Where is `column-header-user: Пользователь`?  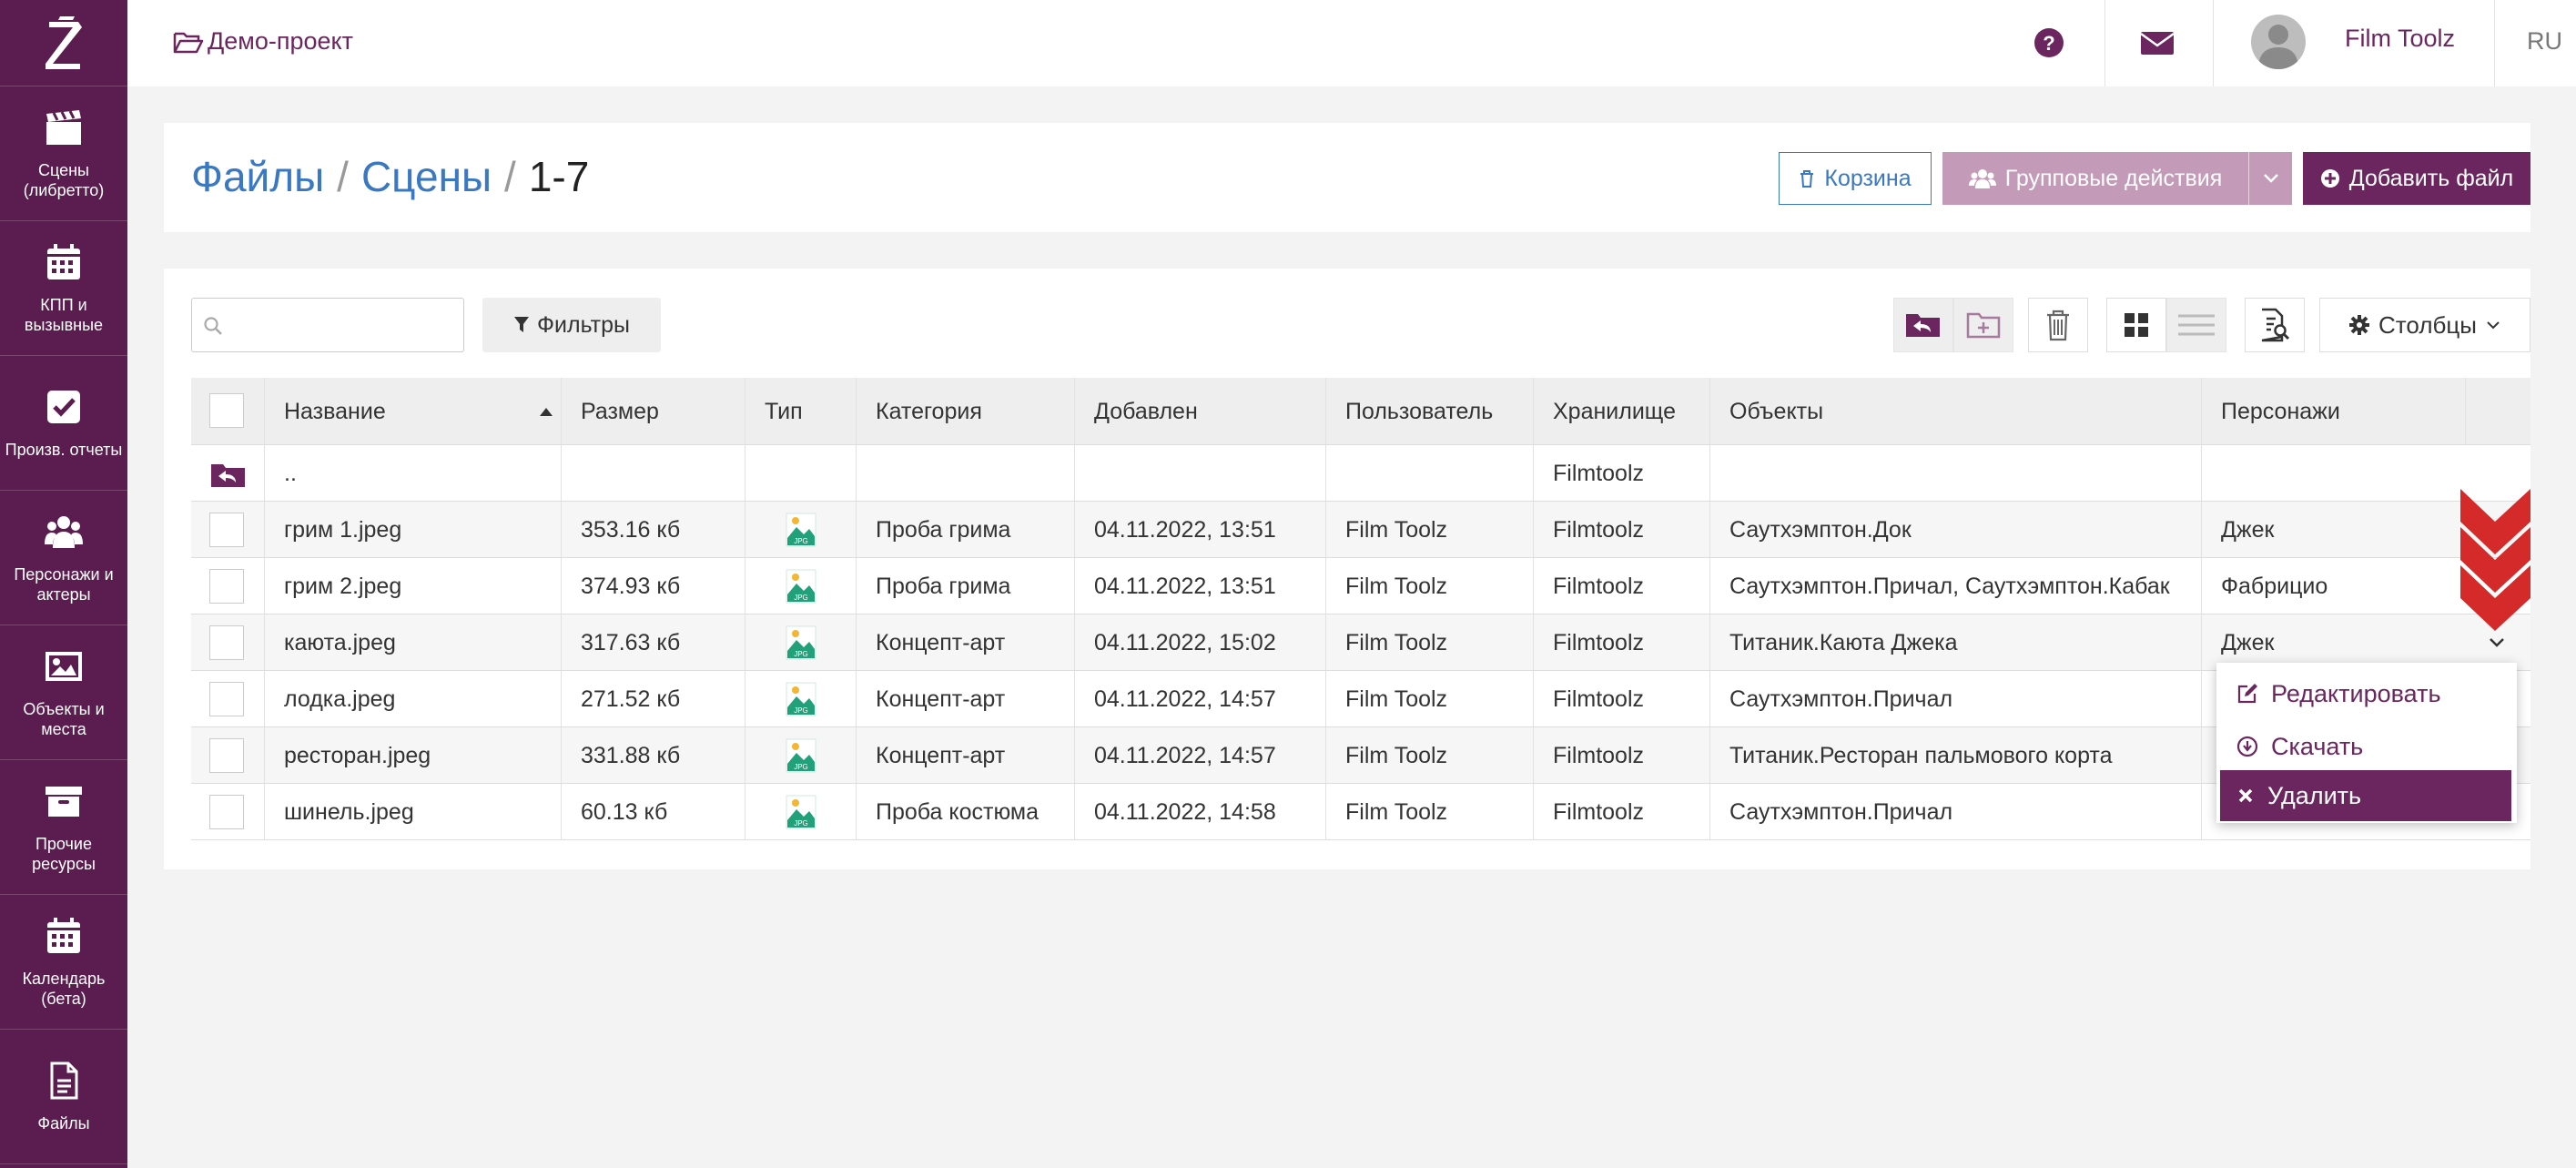 column-header-user: Пользователь is located at coordinates (1419, 412).